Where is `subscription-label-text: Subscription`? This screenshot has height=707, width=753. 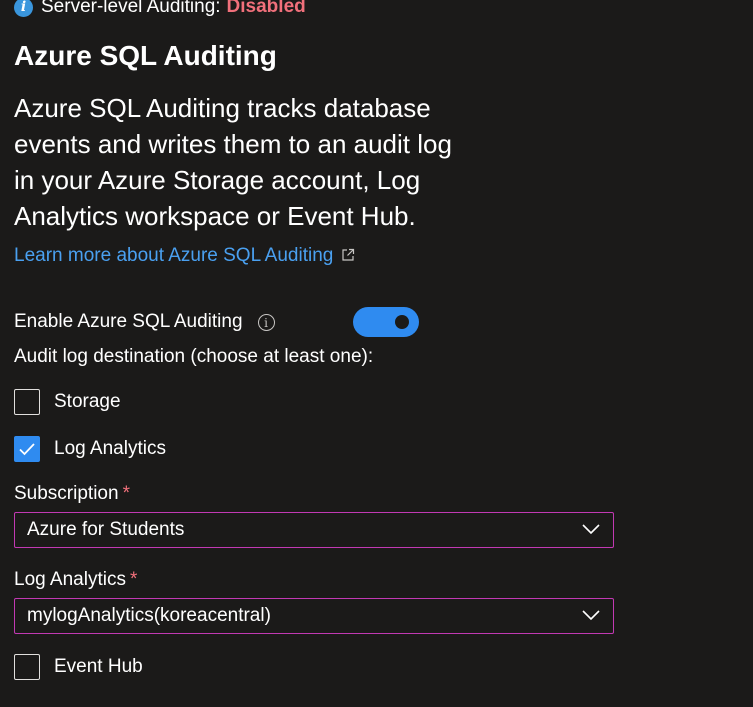
subscription-label-text: Subscription is located at coordinates (66, 493).